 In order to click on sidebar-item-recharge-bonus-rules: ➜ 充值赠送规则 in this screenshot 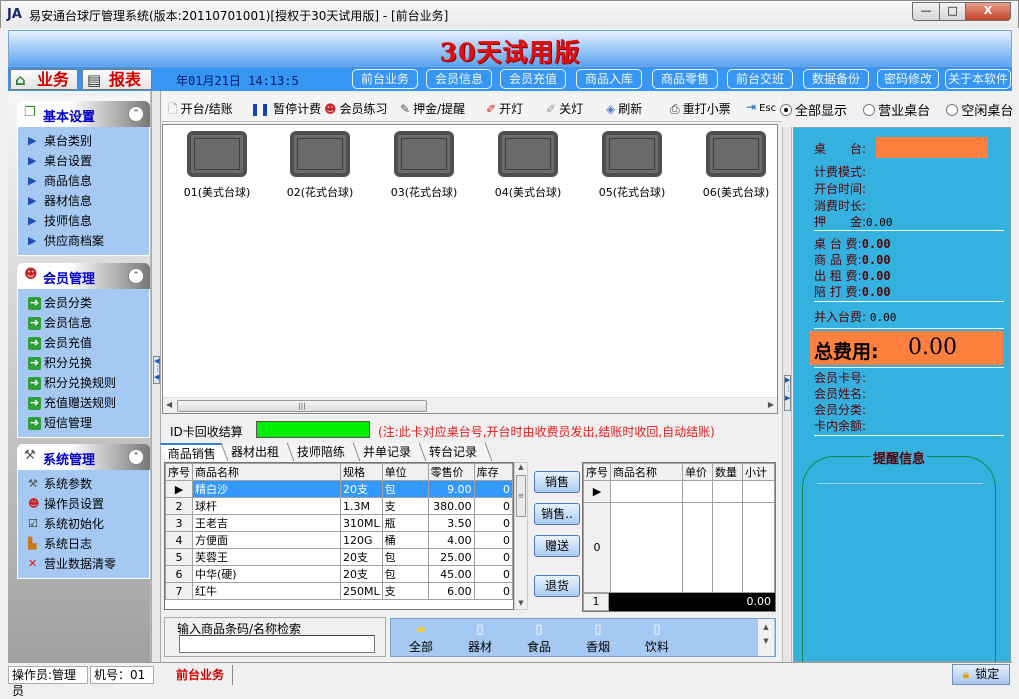, I will do `click(83, 403)`.